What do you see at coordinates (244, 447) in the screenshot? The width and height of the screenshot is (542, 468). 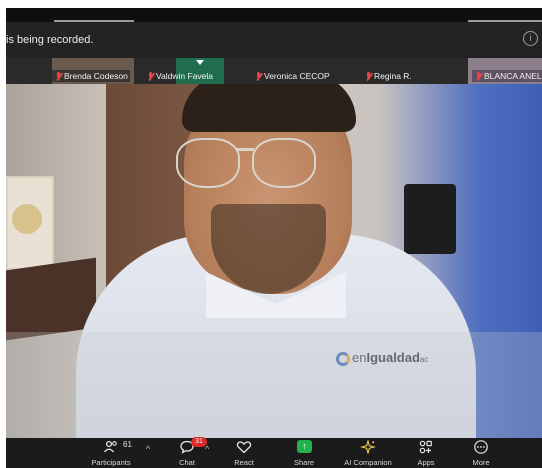 I see `heart-icon` at bounding box center [244, 447].